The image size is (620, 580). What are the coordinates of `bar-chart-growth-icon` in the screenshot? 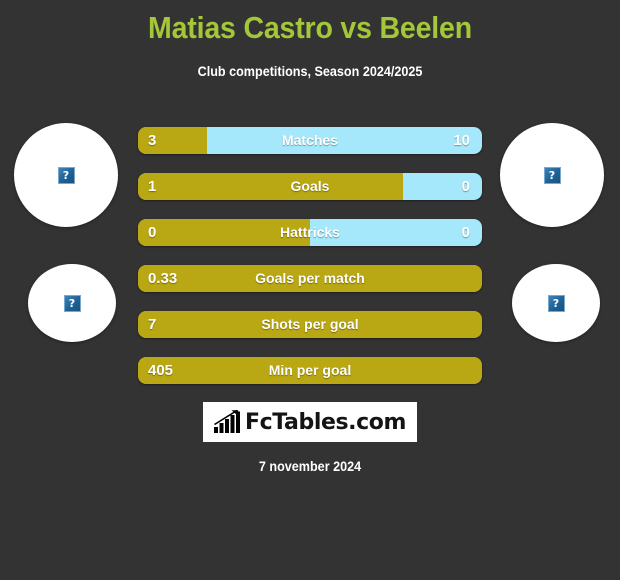 It's located at (226, 421).